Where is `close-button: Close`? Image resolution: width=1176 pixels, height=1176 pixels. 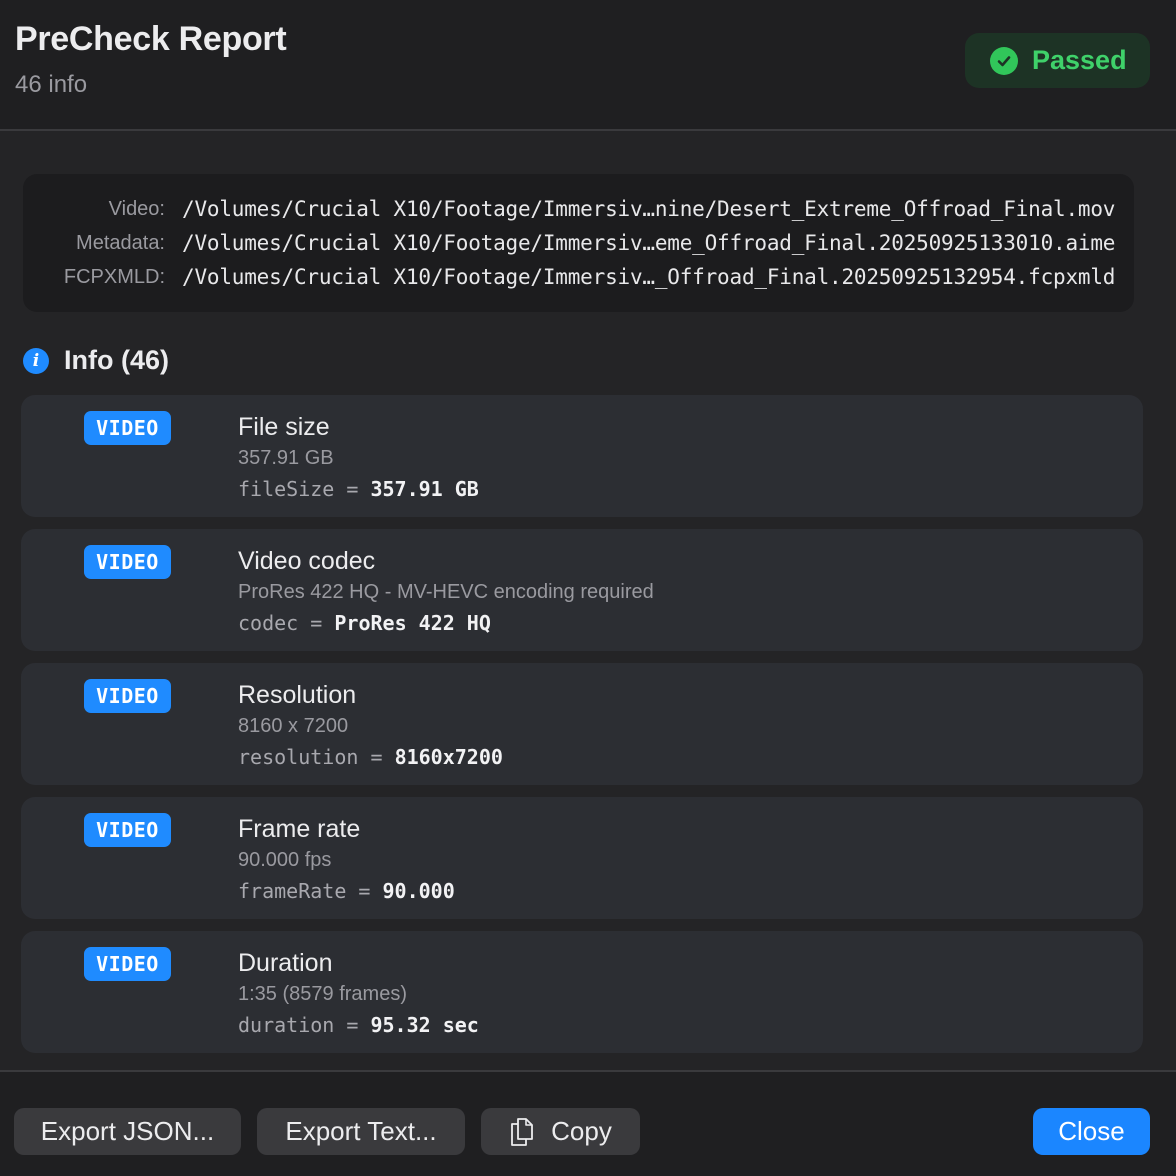
close-button: Close is located at coordinates (1091, 1131).